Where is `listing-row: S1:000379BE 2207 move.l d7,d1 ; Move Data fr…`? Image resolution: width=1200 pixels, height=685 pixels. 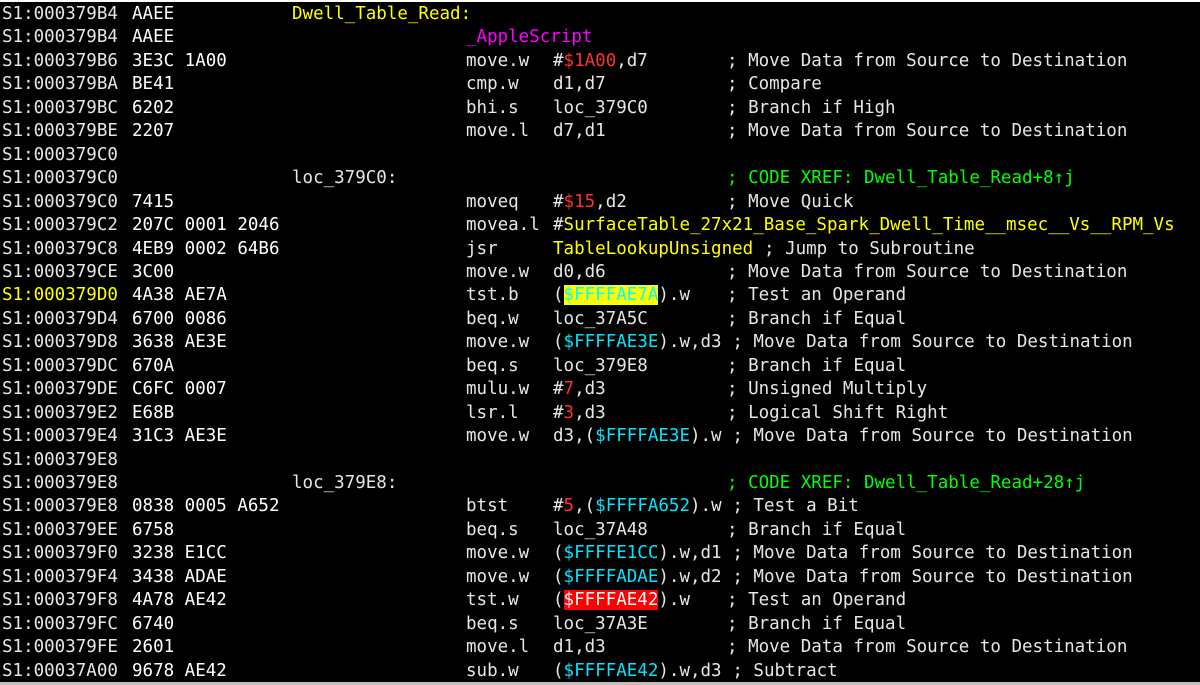 listing-row: S1:000379BE 2207 move.l d7,d1 ; Move Data fr… is located at coordinates (600, 131).